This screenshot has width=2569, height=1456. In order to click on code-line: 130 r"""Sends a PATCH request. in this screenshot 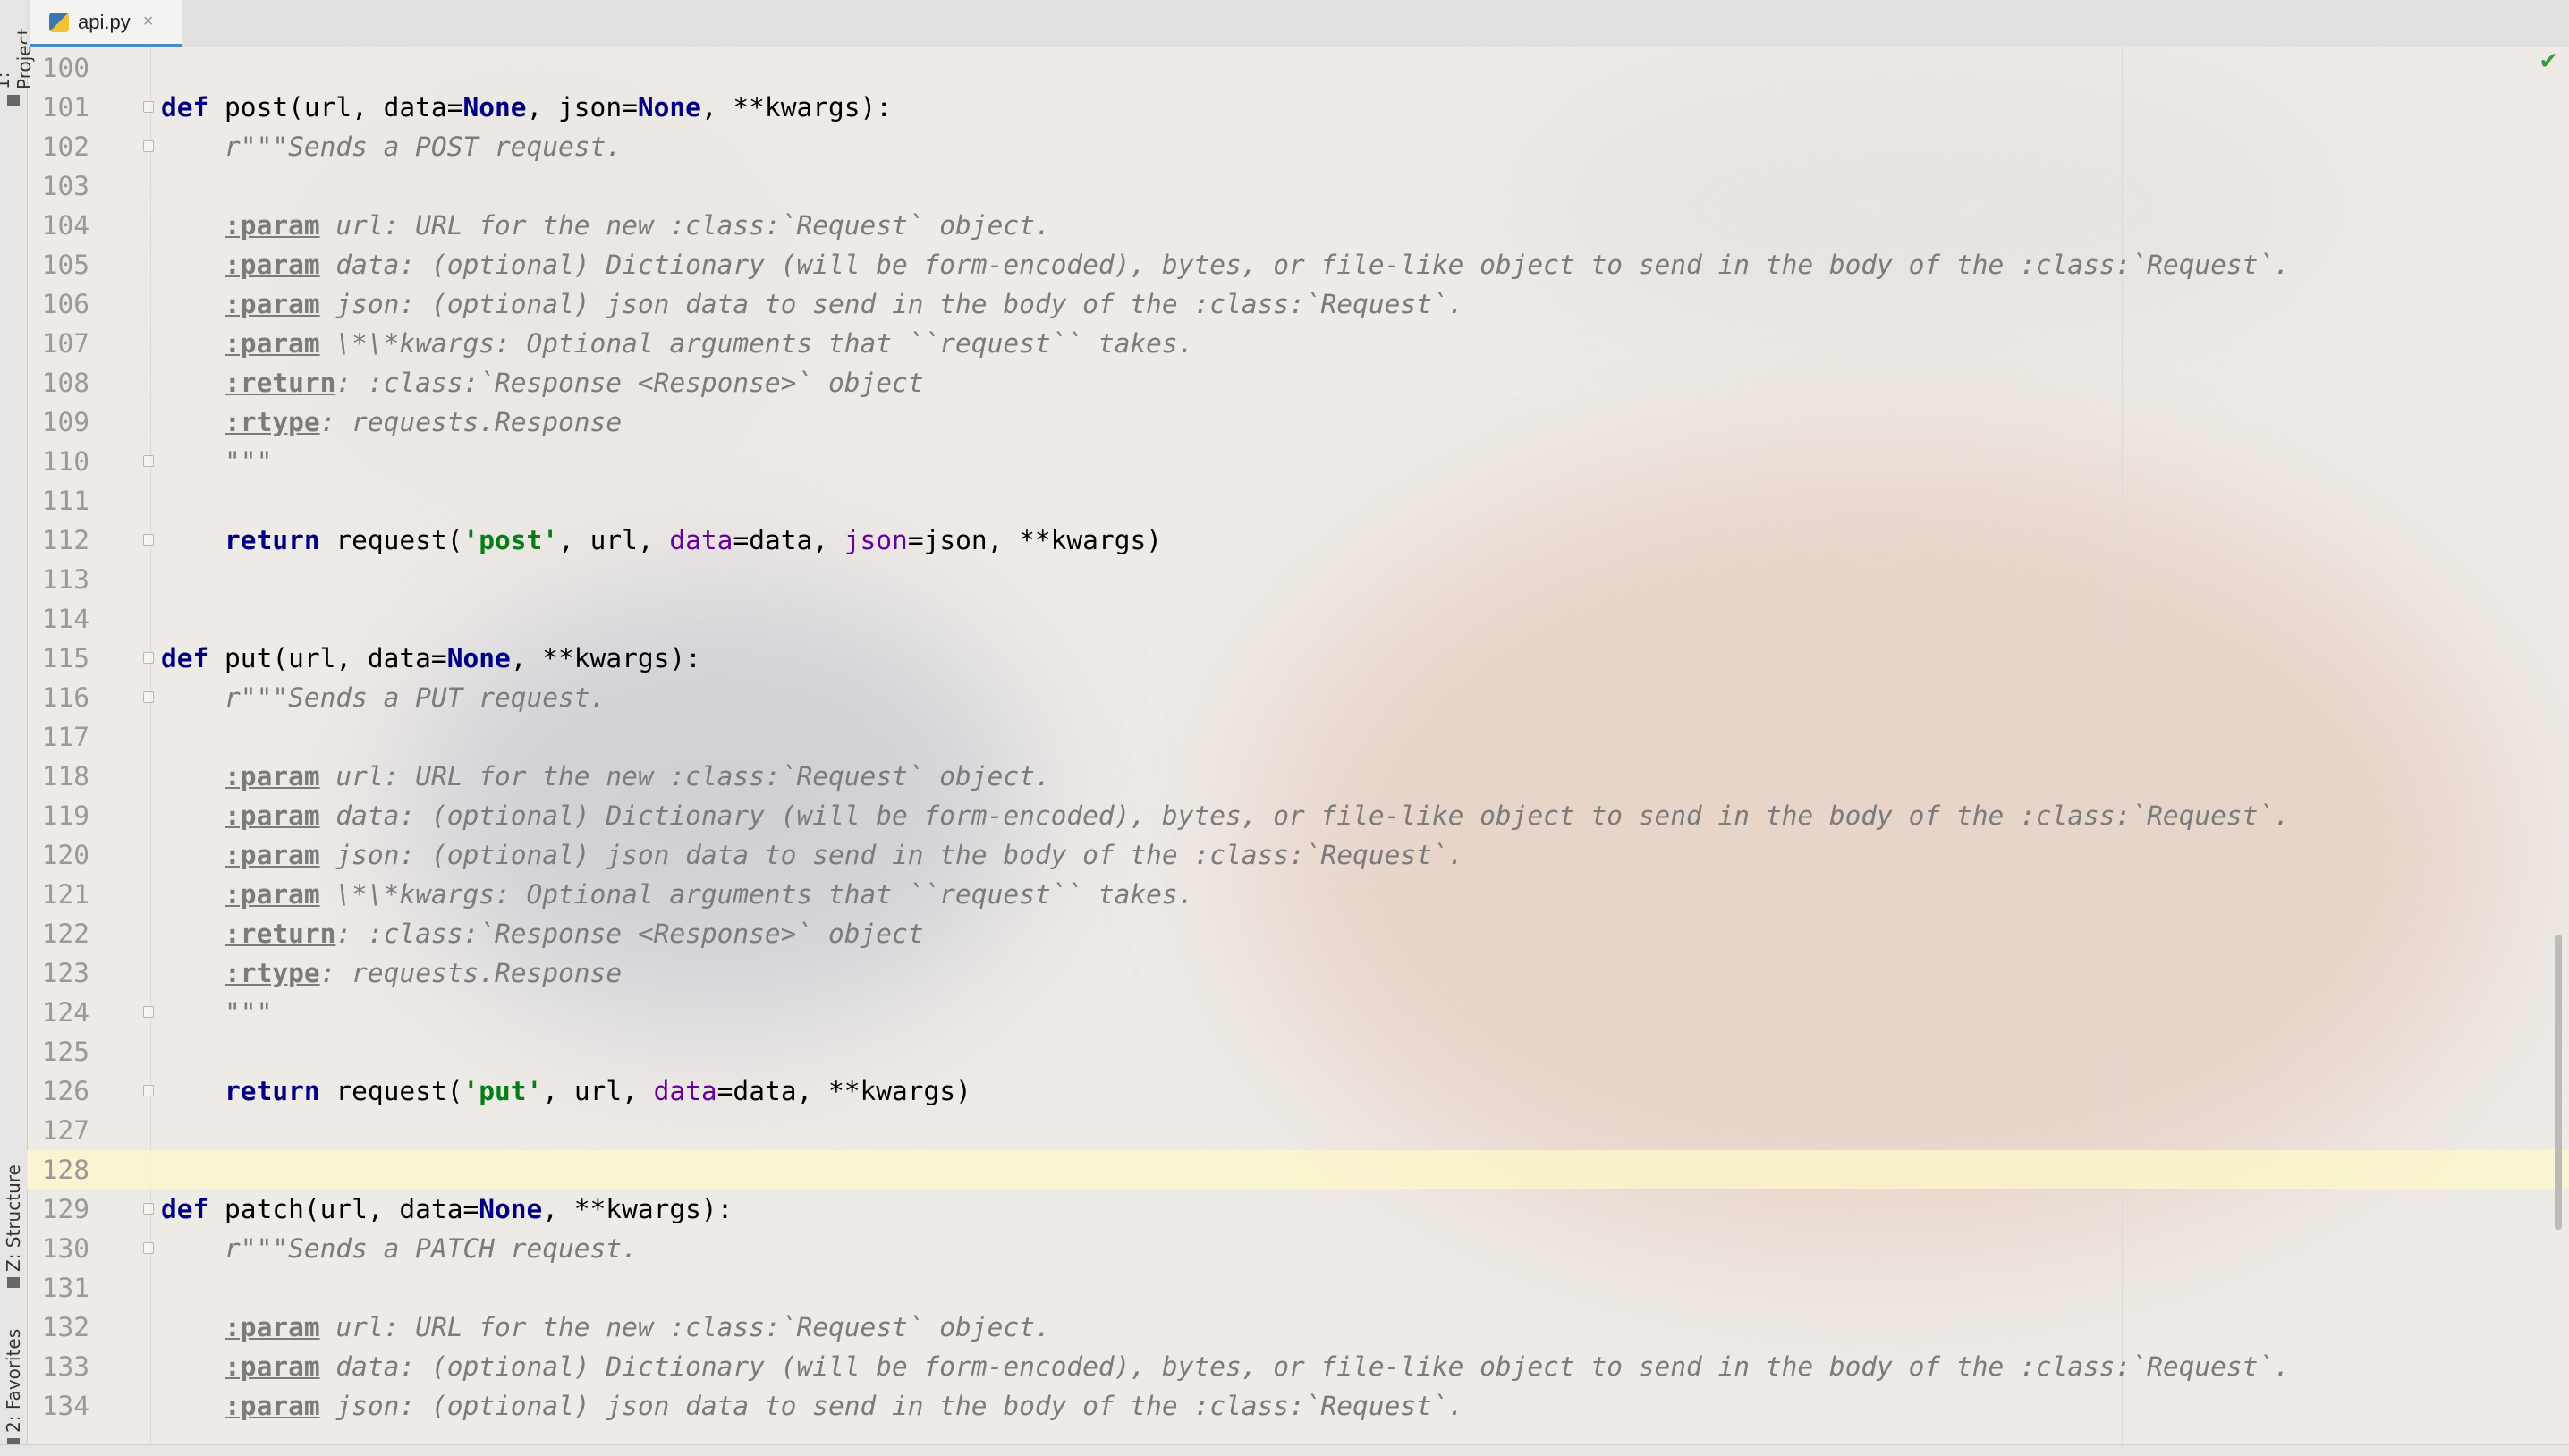, I will do `click(1298, 1248)`.